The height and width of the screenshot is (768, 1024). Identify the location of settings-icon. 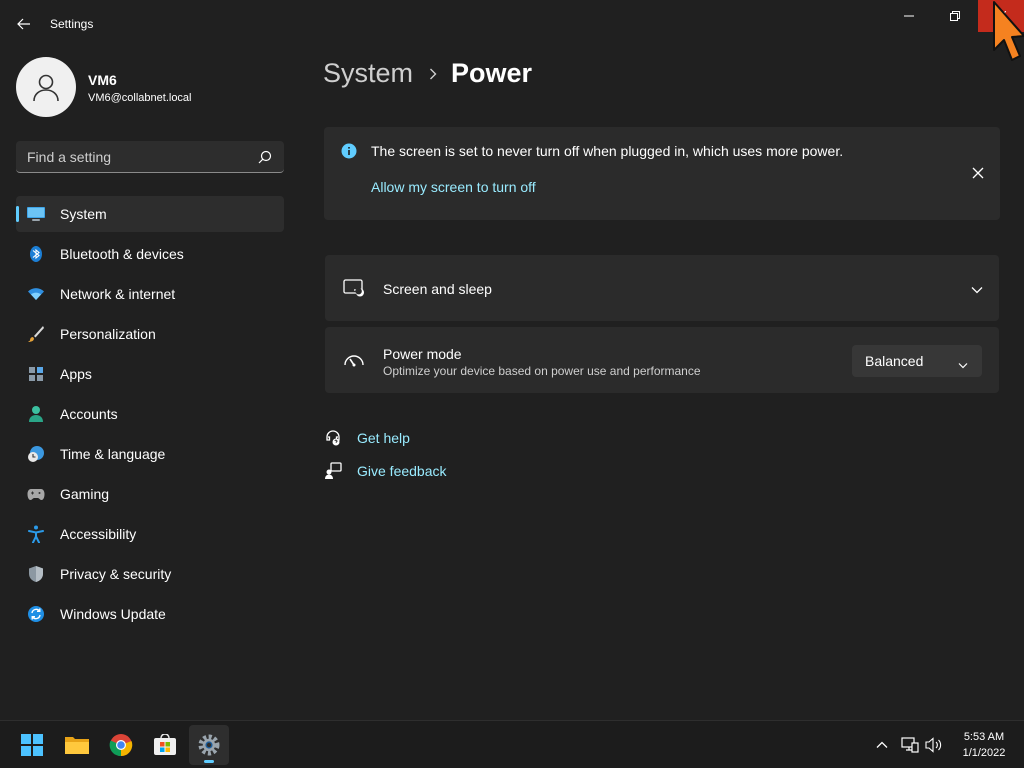
(209, 745).